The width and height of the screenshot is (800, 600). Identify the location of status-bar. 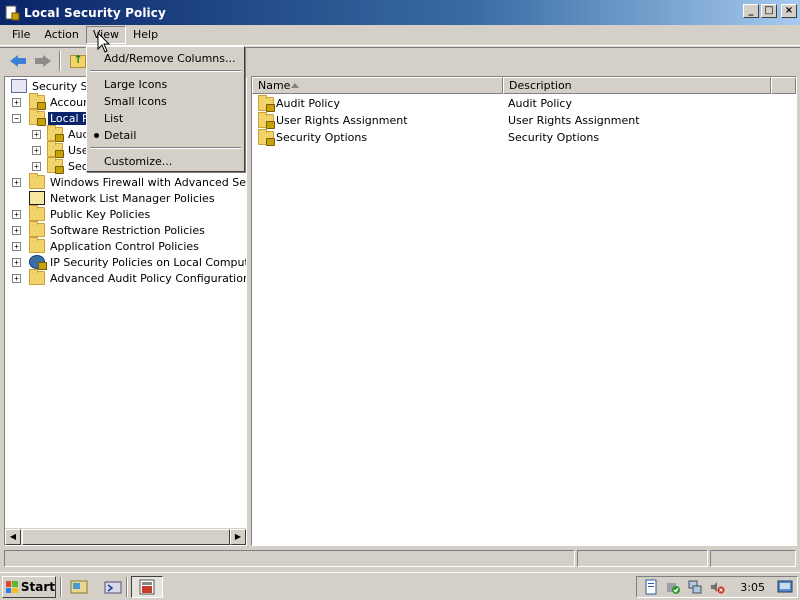
(400, 558).